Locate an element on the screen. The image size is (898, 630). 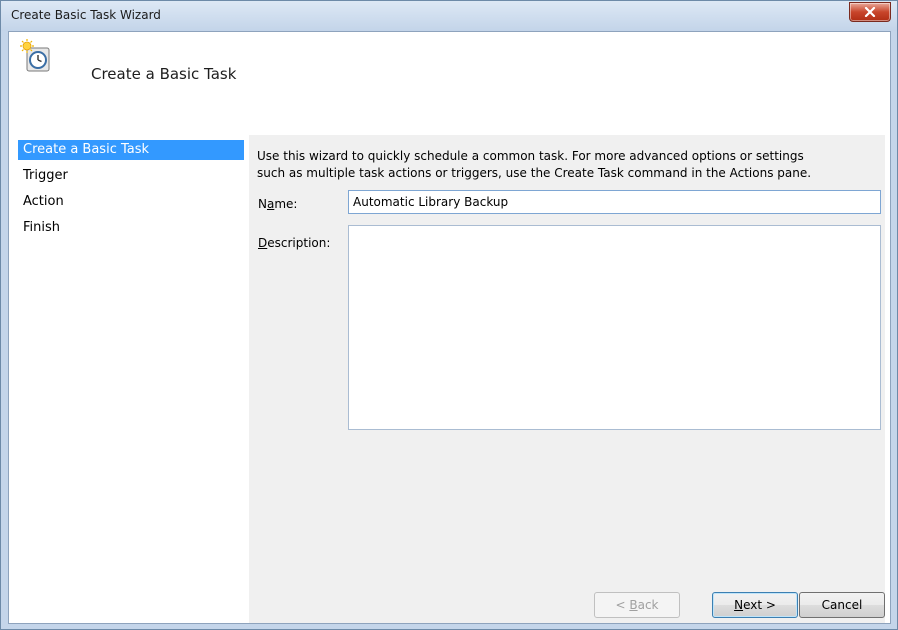
step-create-basic-task: Create a Basic Task is located at coordinates (131, 150).